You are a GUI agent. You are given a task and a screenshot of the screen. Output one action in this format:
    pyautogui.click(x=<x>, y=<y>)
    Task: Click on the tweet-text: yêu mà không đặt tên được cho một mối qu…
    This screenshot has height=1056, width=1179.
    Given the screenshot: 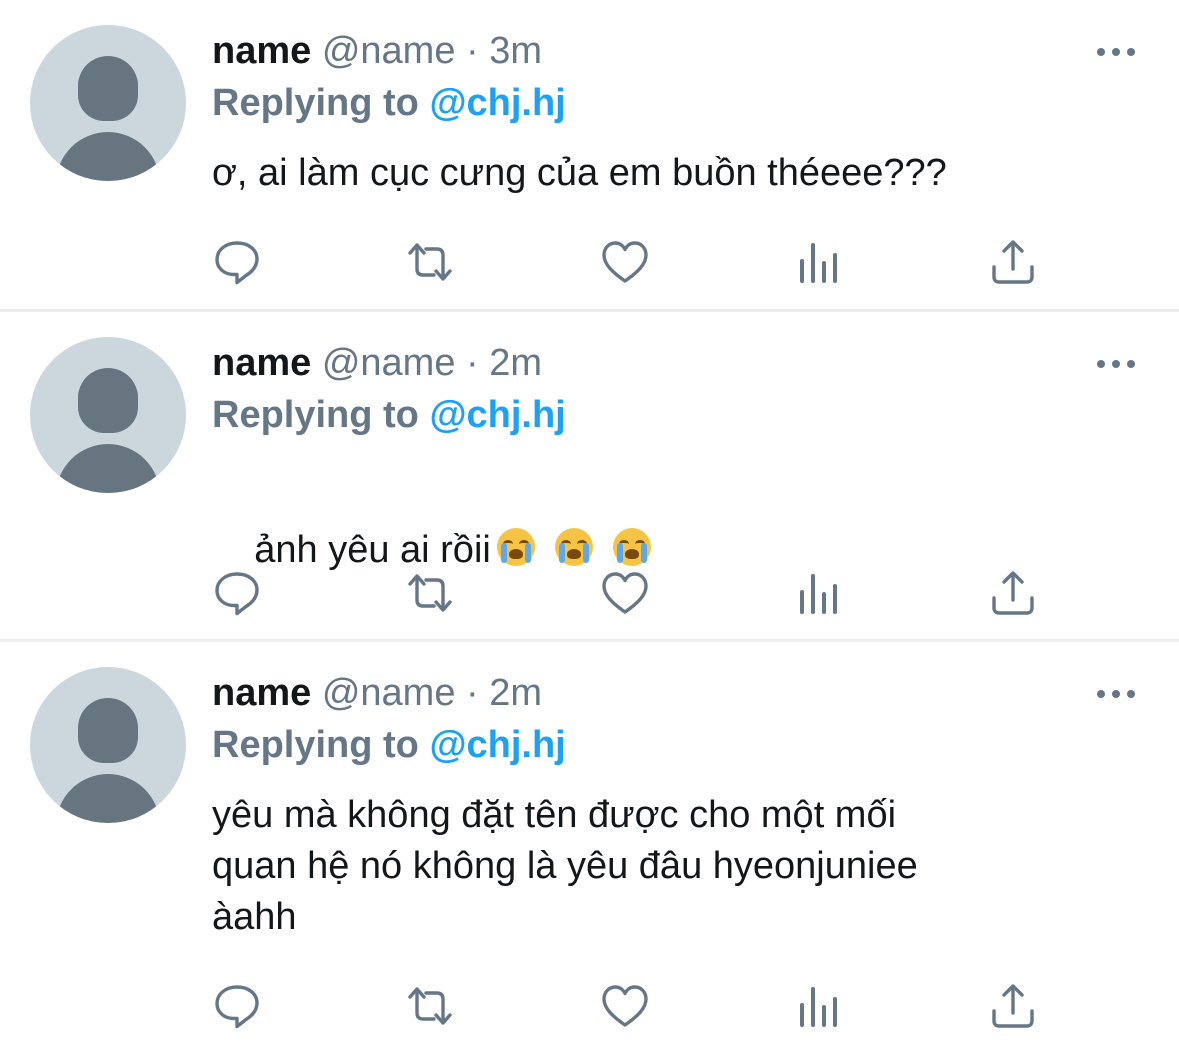 What is the action you would take?
    pyautogui.click(x=565, y=866)
    